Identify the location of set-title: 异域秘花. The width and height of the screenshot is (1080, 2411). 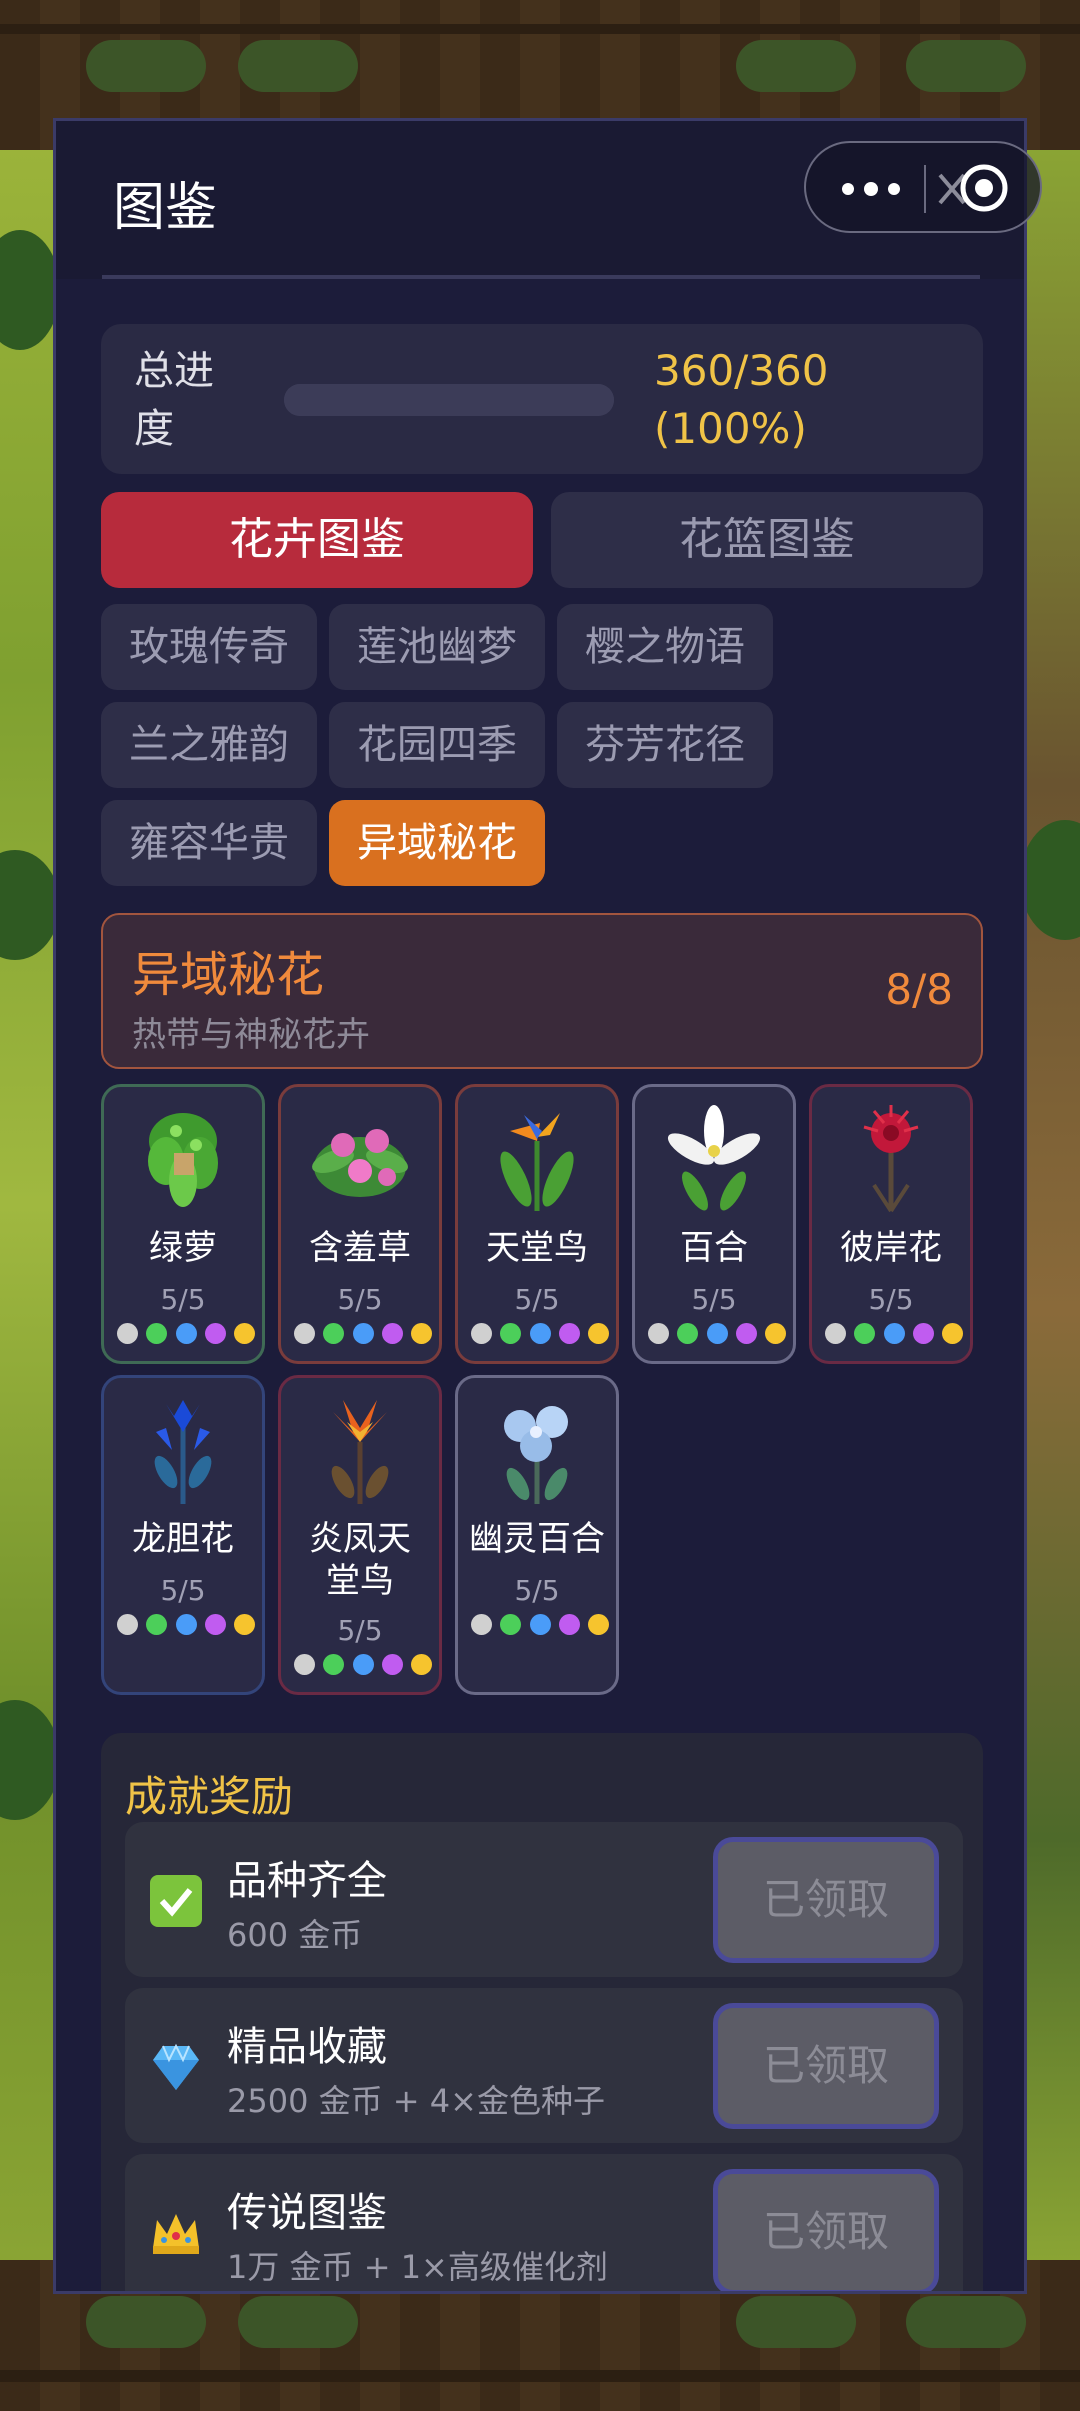
(228, 975).